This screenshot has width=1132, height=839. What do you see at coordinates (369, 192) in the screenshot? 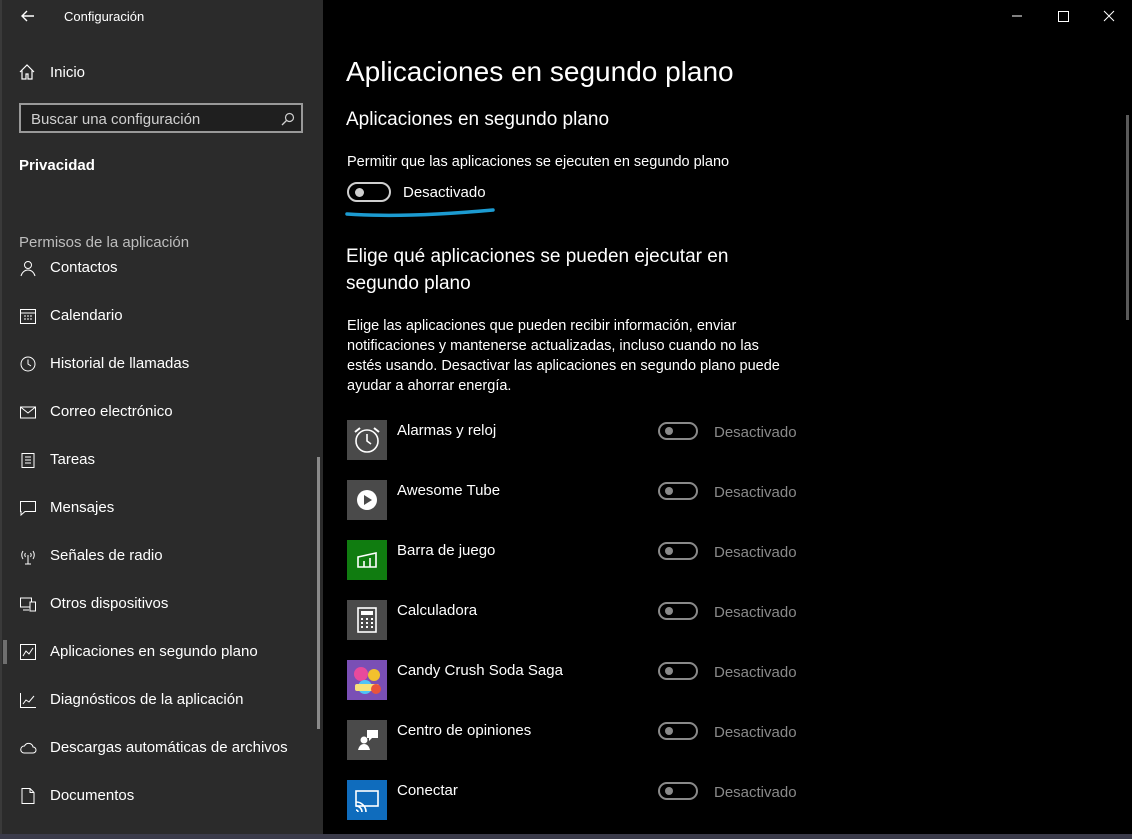
I see `background-apps-toggle` at bounding box center [369, 192].